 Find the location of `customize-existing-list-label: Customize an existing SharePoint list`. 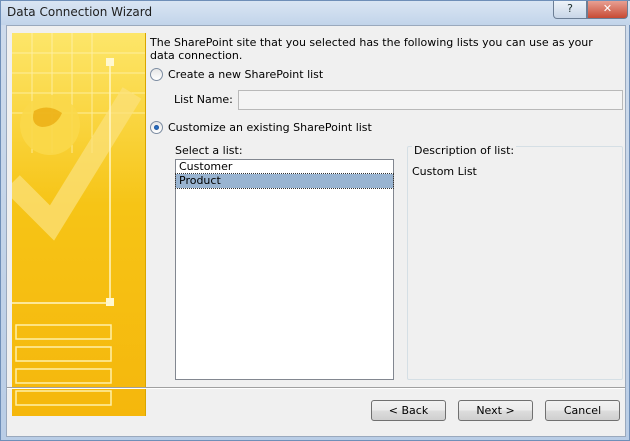

customize-existing-list-label: Customize an existing SharePoint list is located at coordinates (270, 127).